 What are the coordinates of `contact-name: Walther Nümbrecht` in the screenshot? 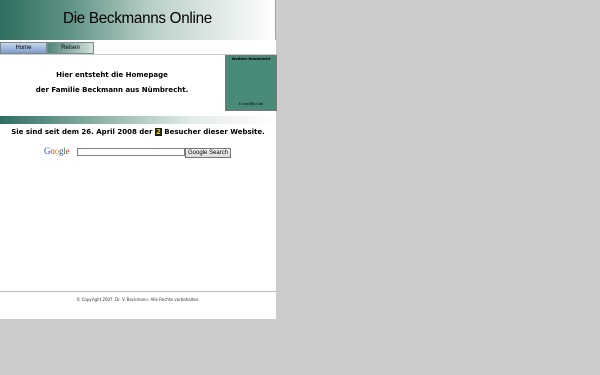 It's located at (251, 59).